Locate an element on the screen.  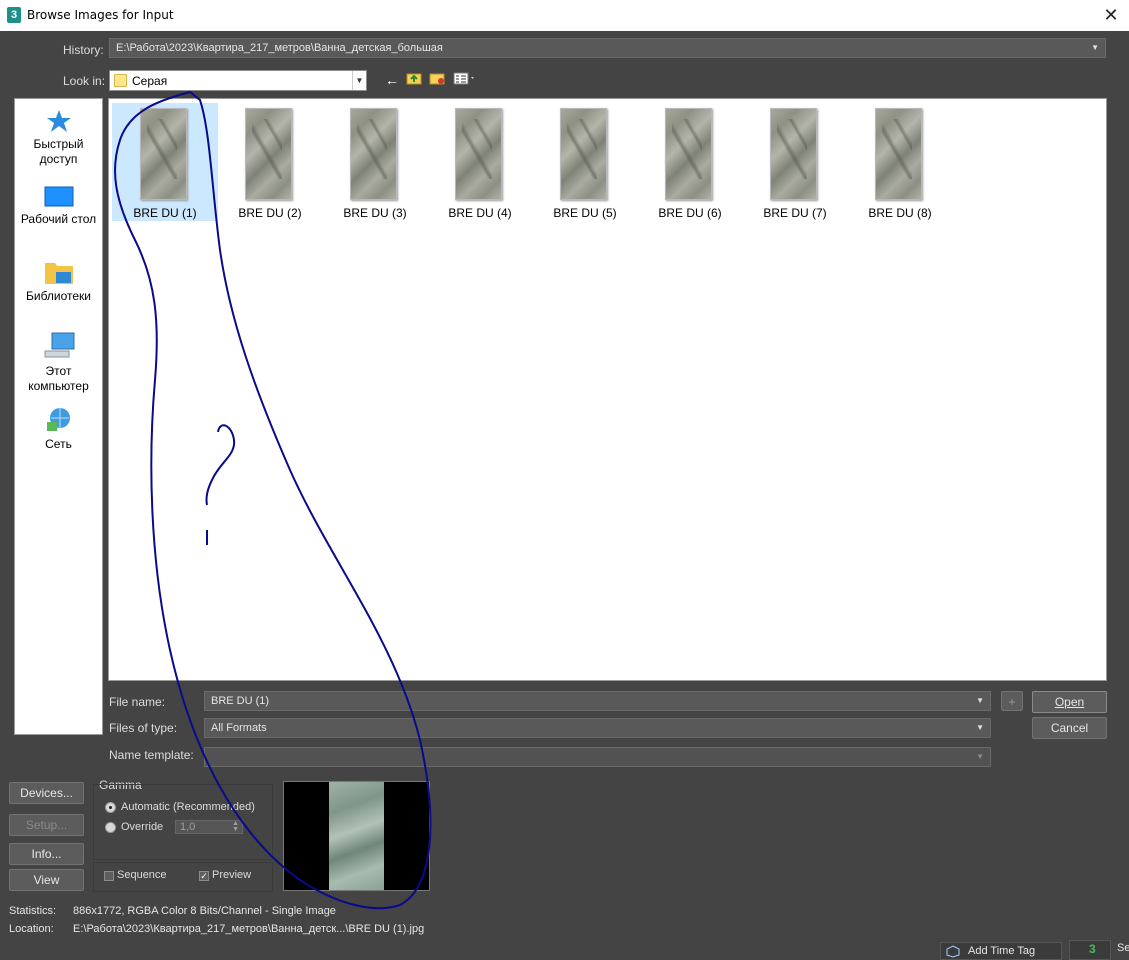
file-item: BRE DU (8) is located at coordinates (900, 162).